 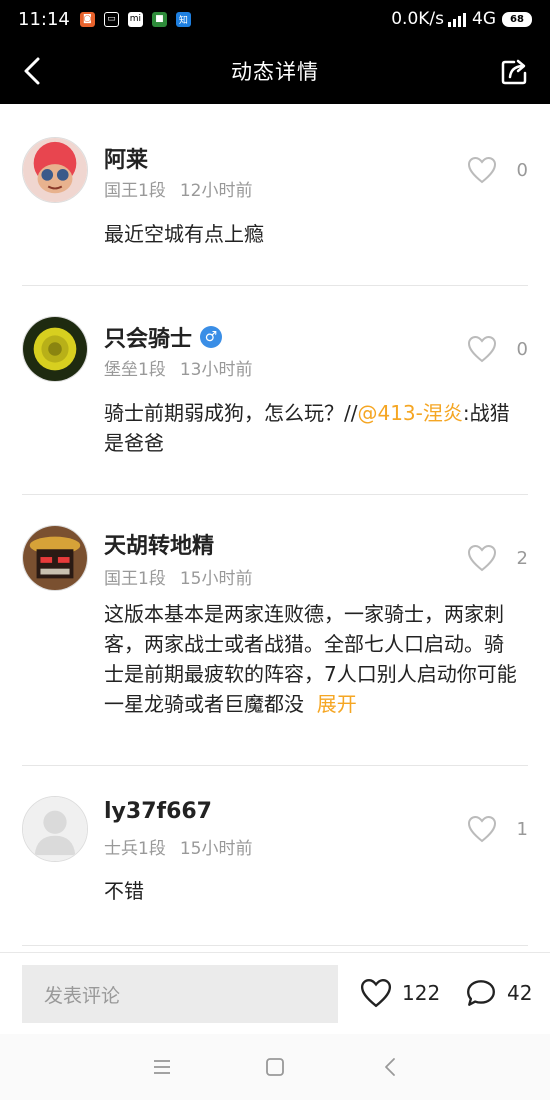 I want to click on nav-bar: 动态详情, so click(x=275, y=71).